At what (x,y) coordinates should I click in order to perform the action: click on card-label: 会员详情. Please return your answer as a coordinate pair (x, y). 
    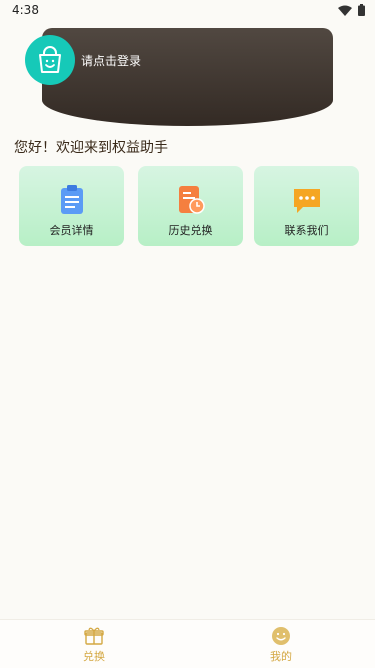
    Looking at the image, I should click on (71, 230).